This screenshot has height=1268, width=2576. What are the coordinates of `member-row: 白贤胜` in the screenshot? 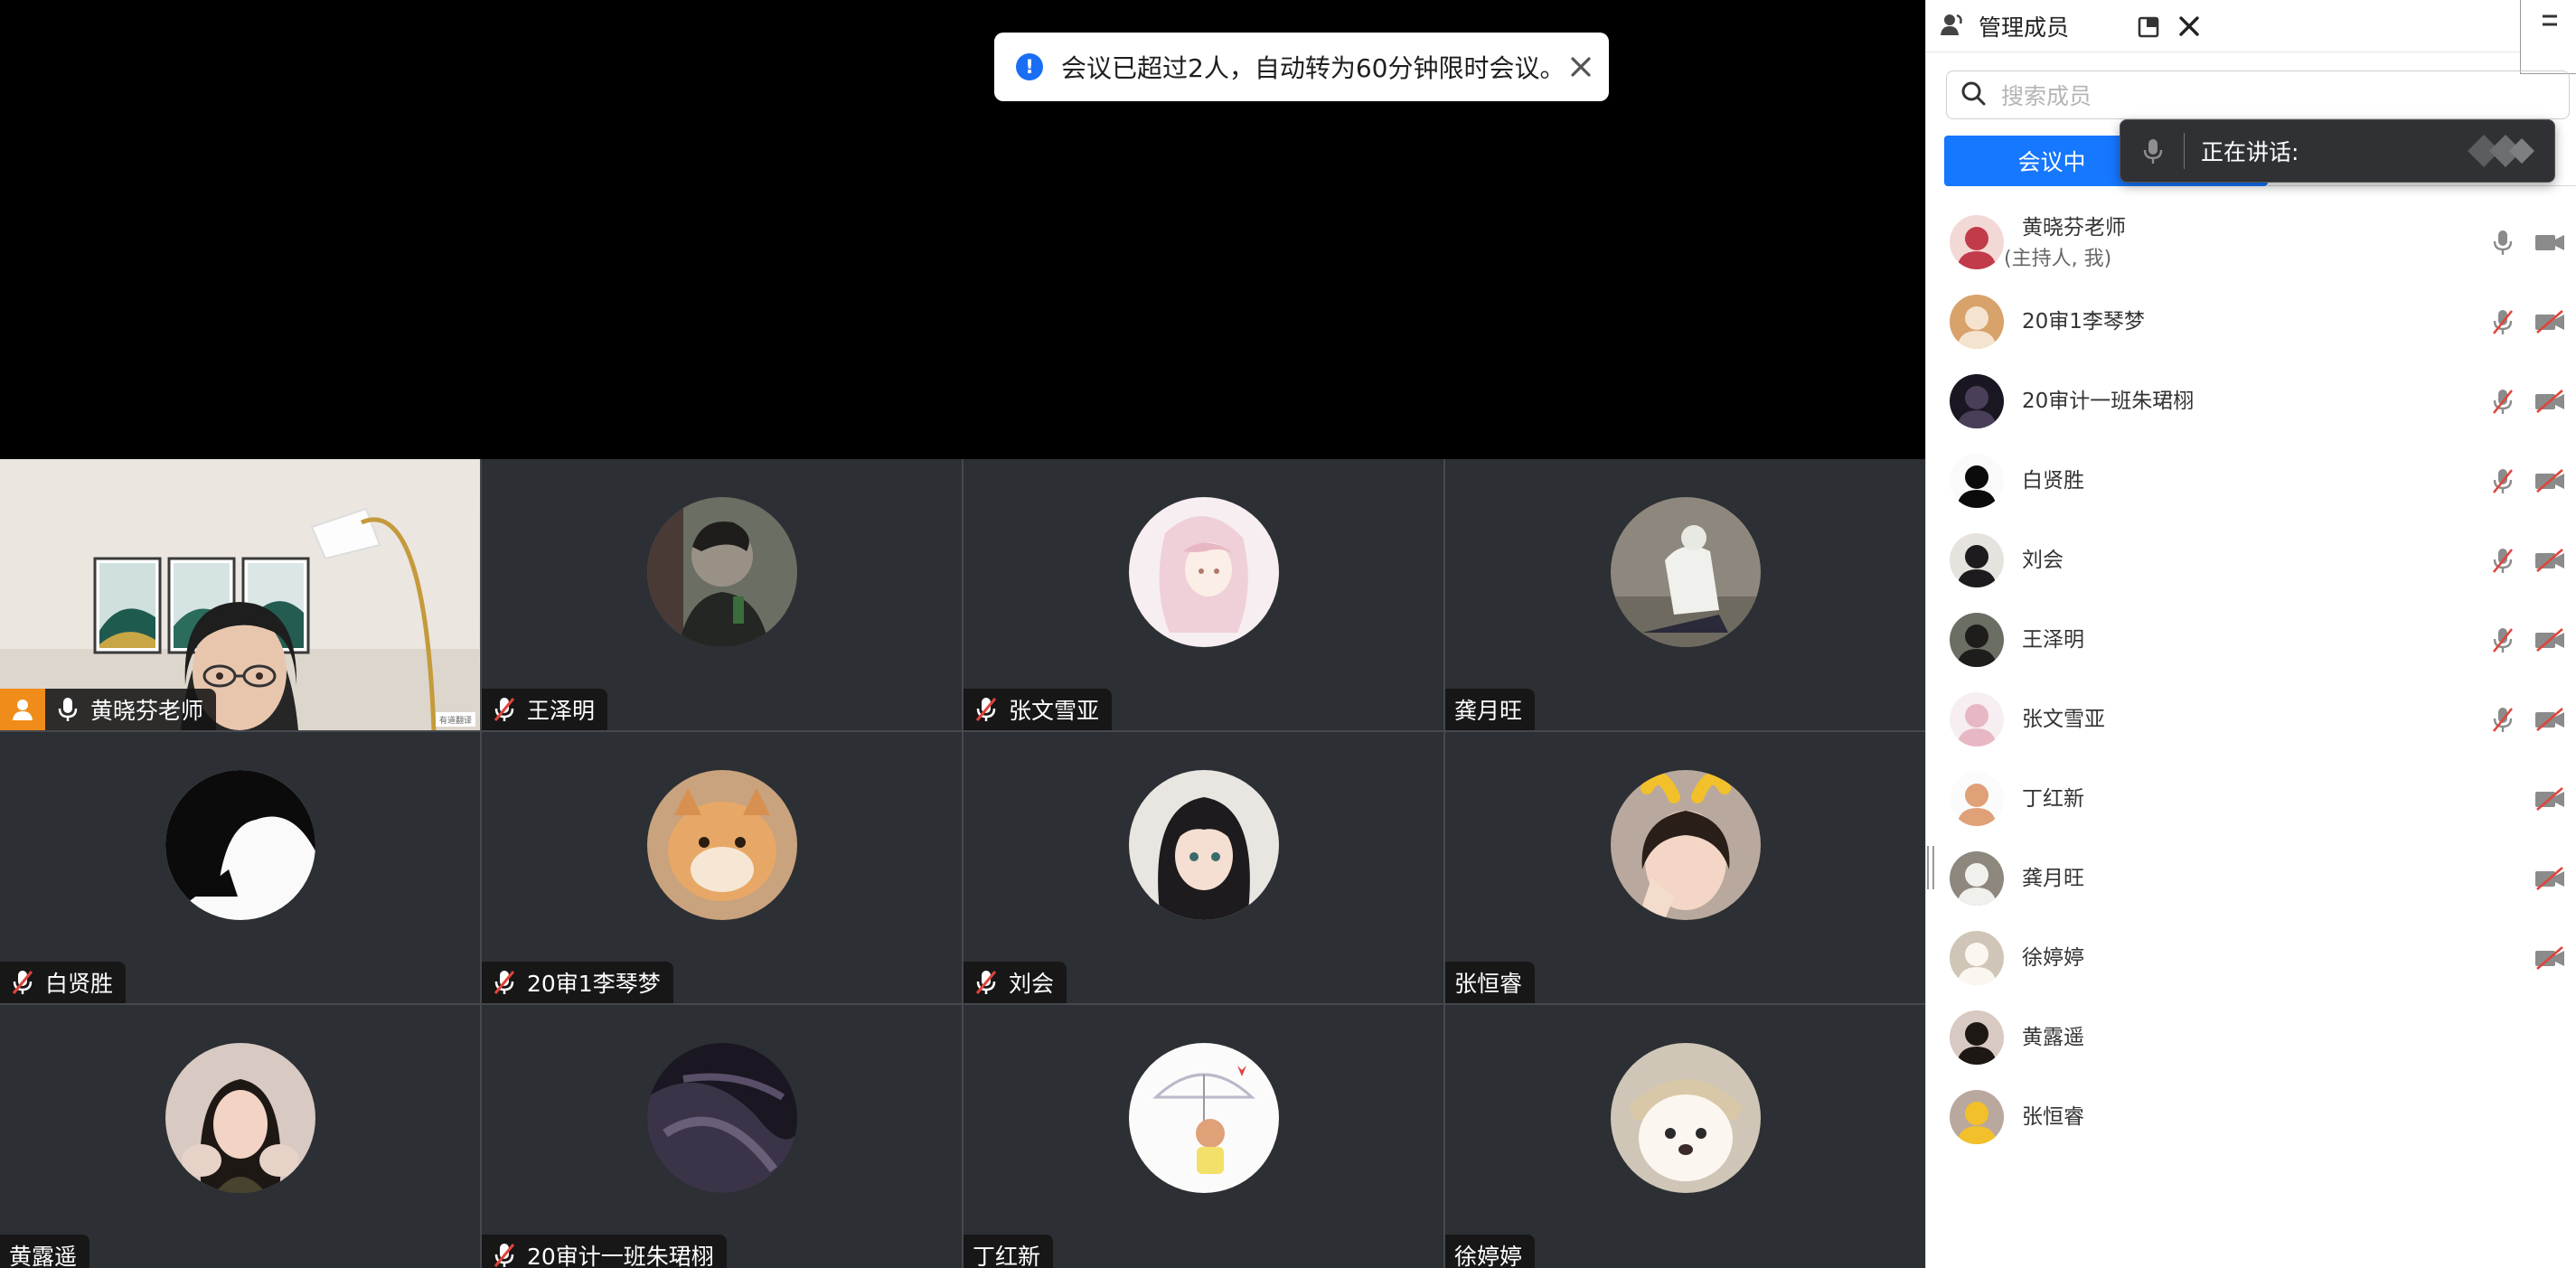 It's located at (2251, 481).